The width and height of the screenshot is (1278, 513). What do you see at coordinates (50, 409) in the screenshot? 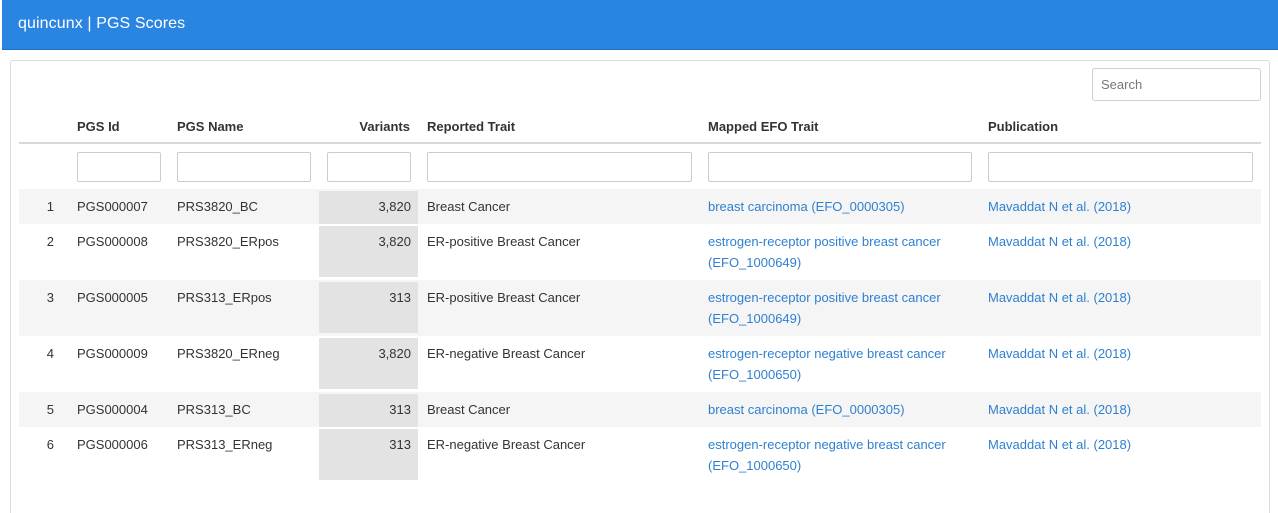
I see `row-index: 5` at bounding box center [50, 409].